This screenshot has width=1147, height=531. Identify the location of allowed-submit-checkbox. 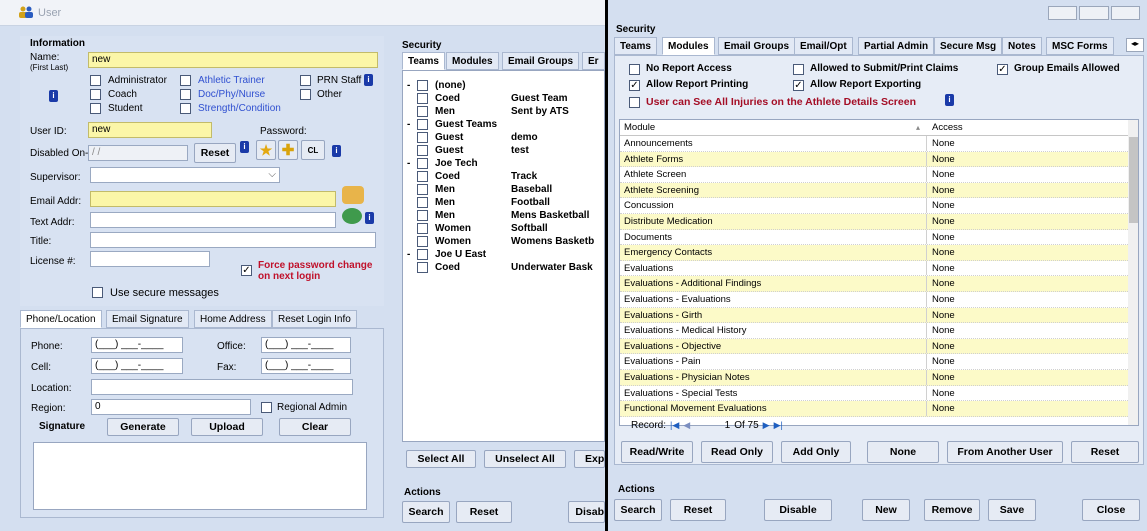
(798, 69).